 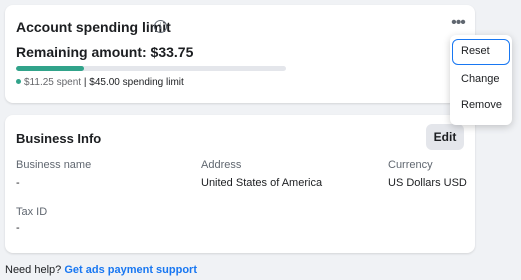 What do you see at coordinates (105, 52) in the screenshot?
I see `remaining-amount: Remaining amount: $33.75` at bounding box center [105, 52].